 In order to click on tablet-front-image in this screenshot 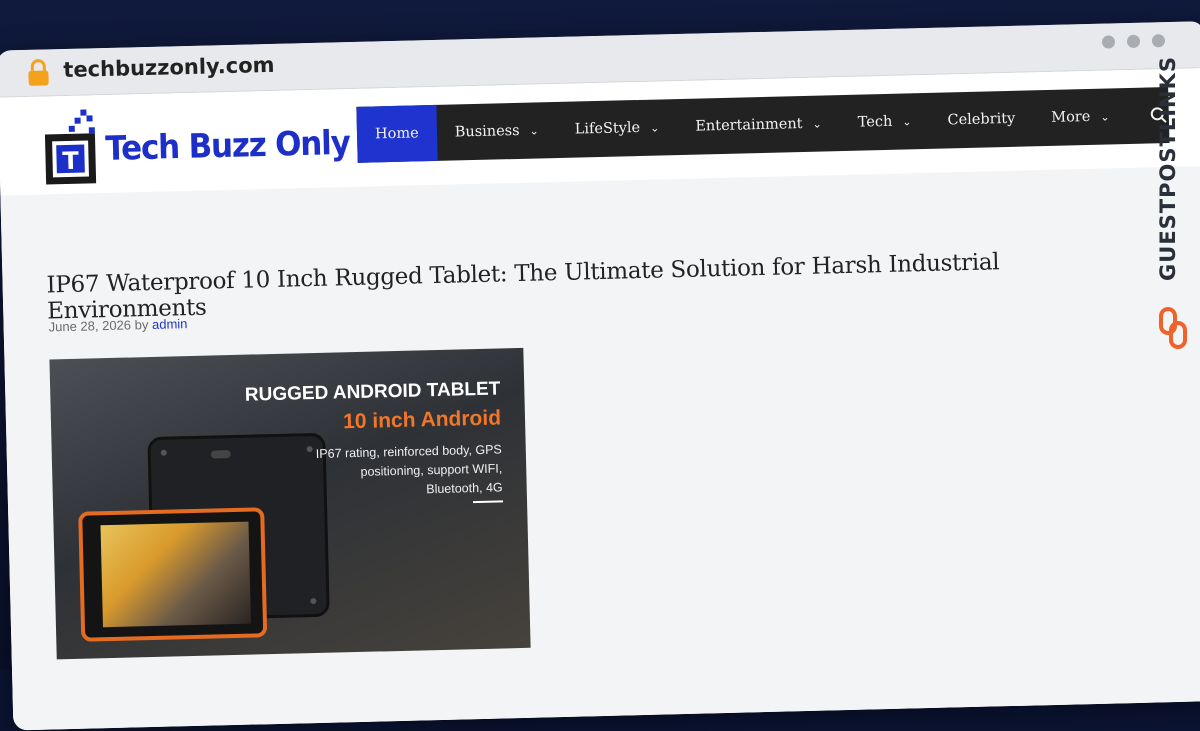, I will do `click(173, 574)`.